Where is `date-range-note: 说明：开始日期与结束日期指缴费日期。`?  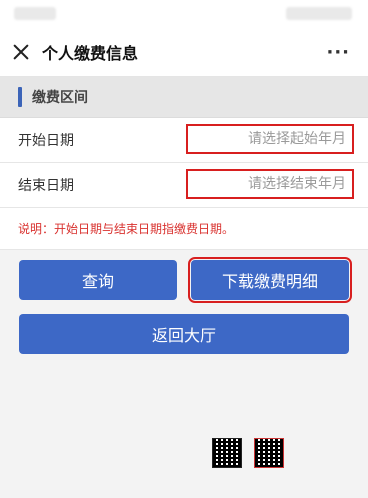
date-range-note: 说明：开始日期与结束日期指缴费日期。 is located at coordinates (184, 229).